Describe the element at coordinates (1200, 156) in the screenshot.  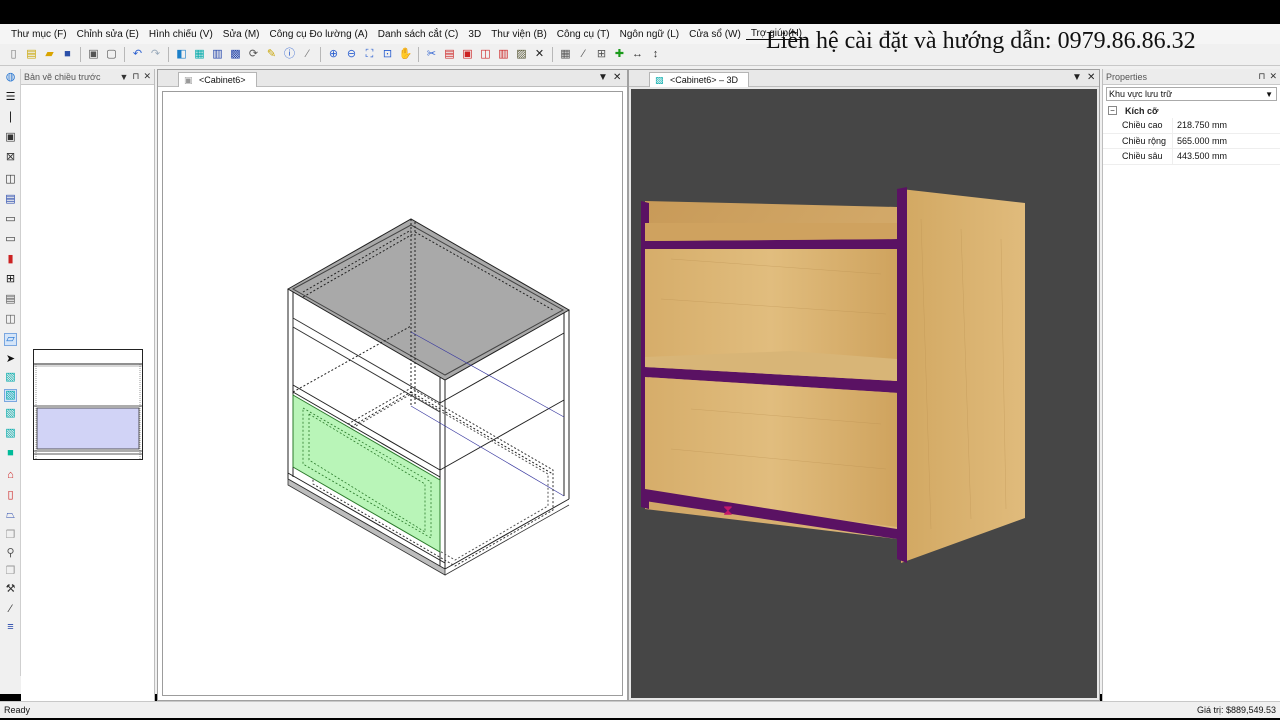
I see `property-value: 443.500 mm` at that location.